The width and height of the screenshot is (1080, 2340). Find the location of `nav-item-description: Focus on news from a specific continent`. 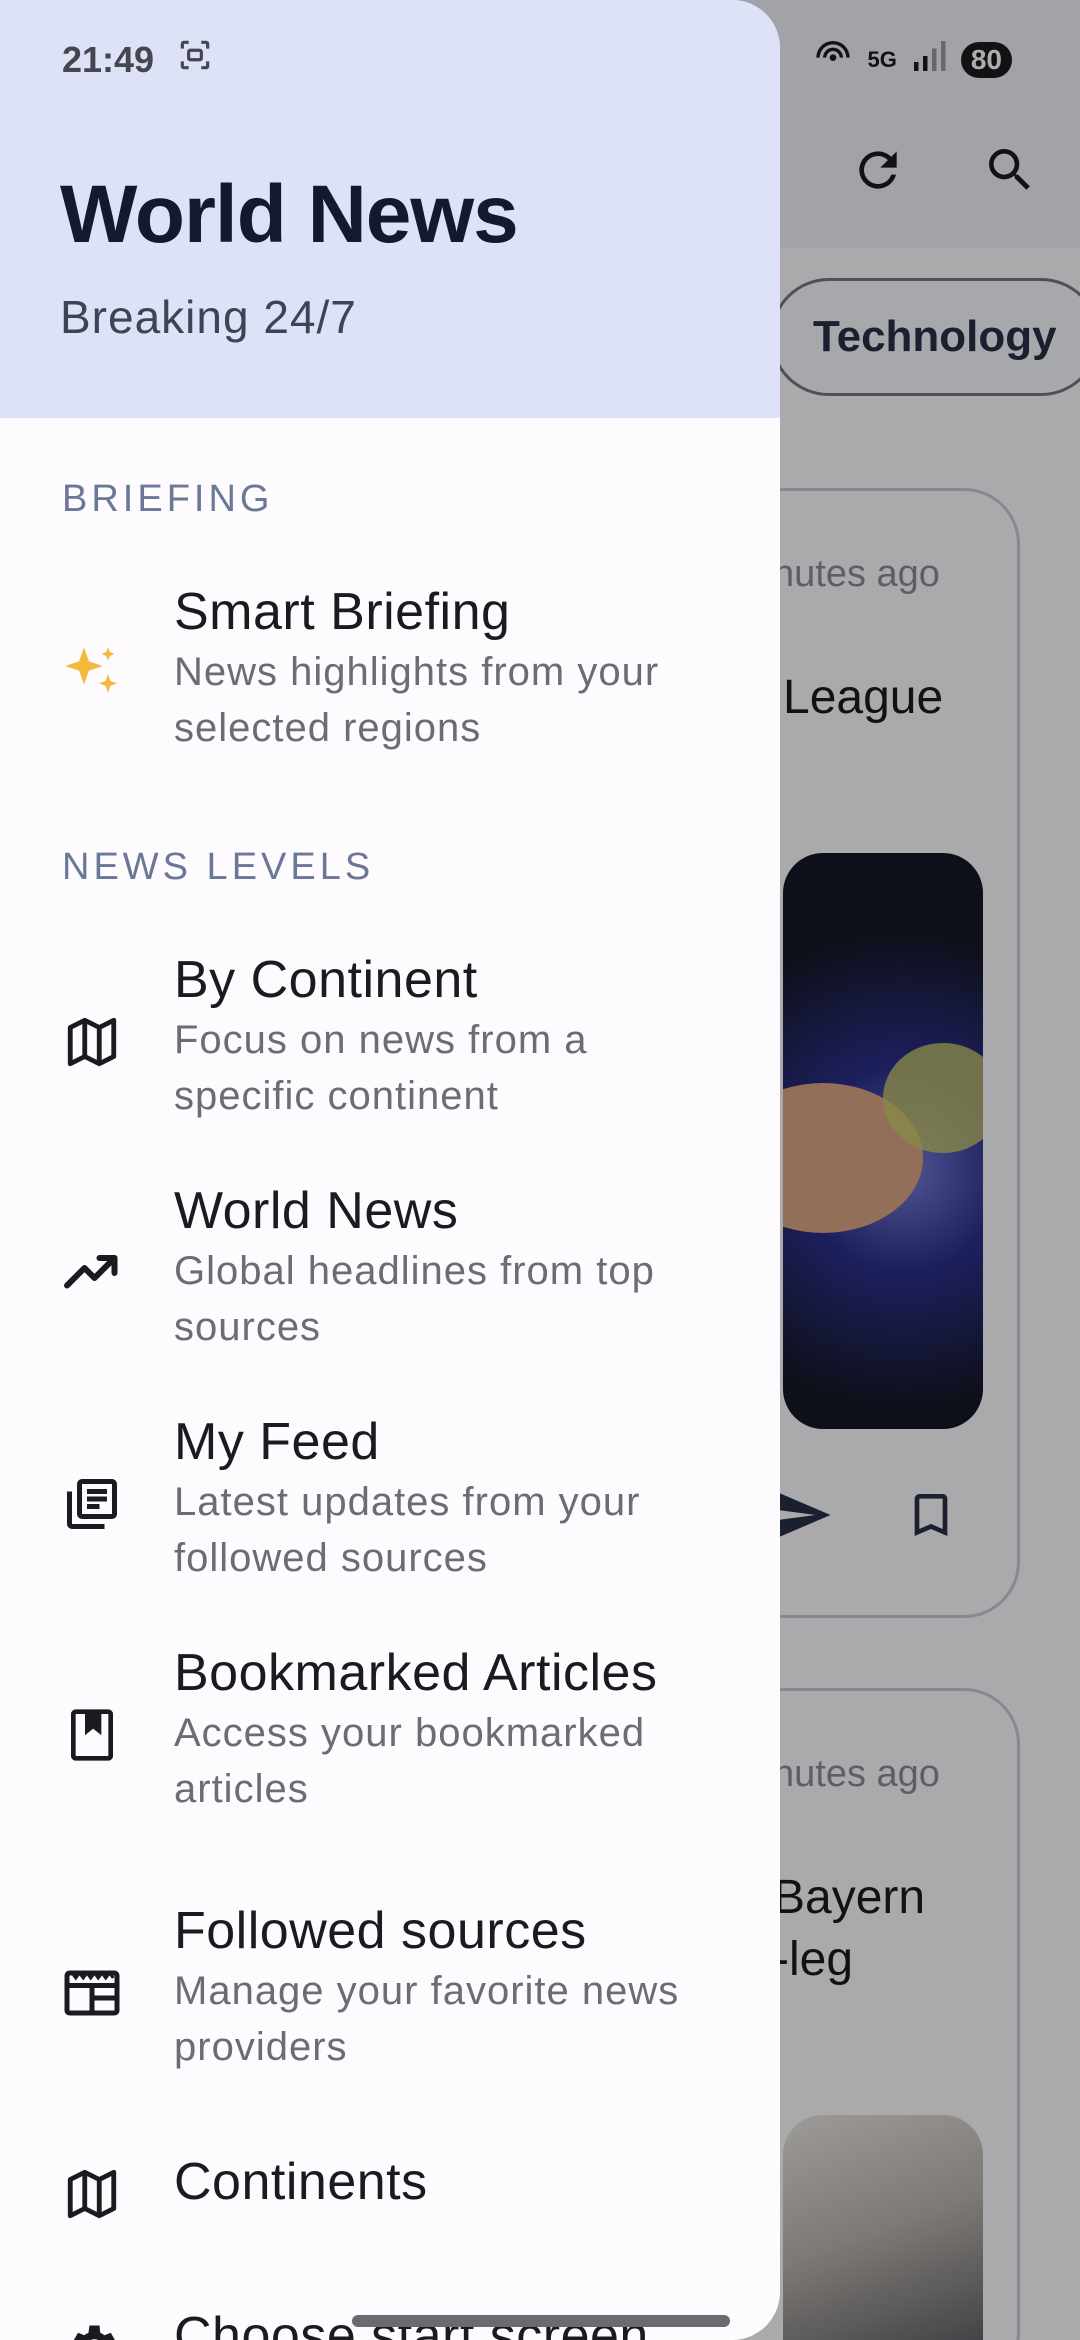

nav-item-description: Focus on news from a specific continent is located at coordinates (381, 1068).